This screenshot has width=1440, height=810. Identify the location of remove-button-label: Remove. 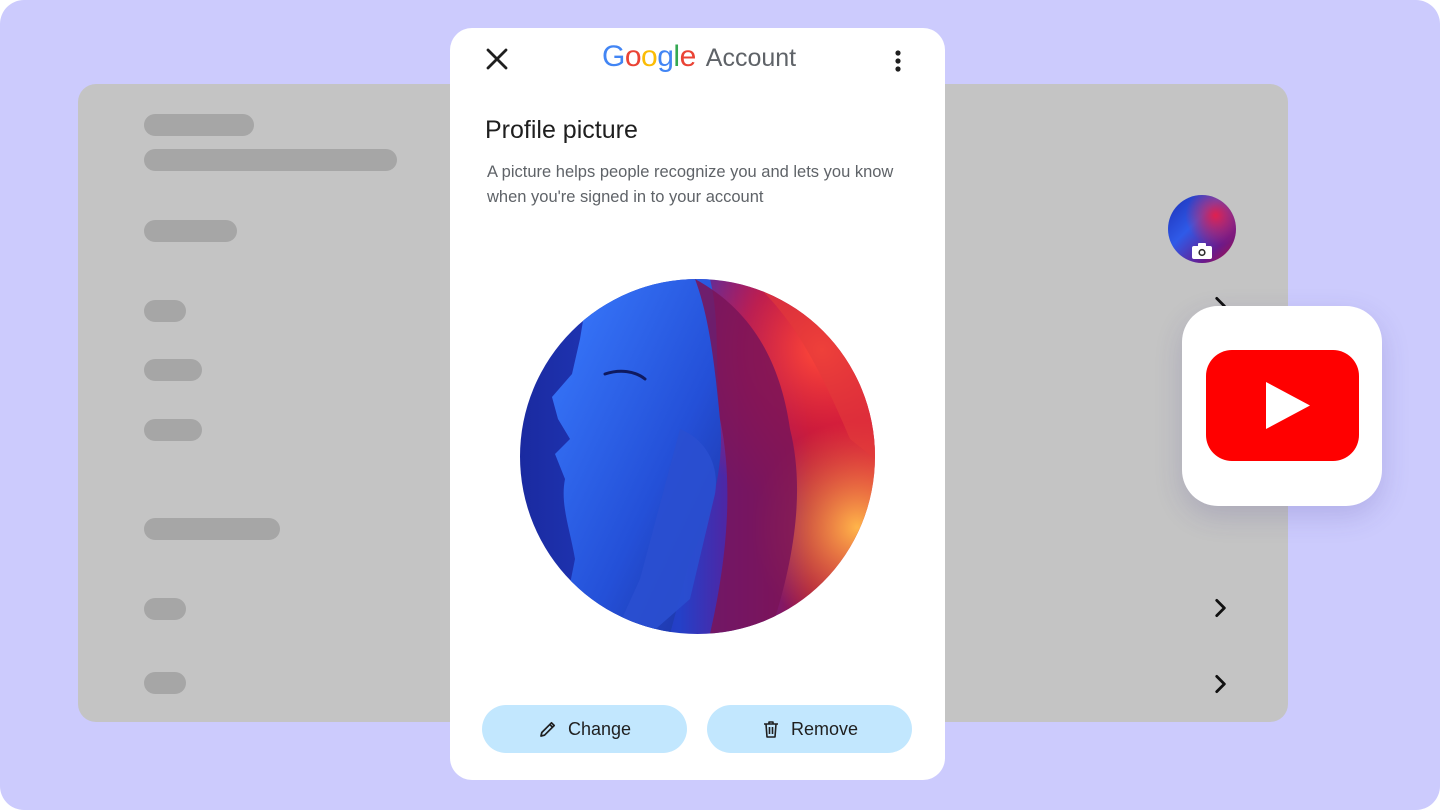
(824, 728).